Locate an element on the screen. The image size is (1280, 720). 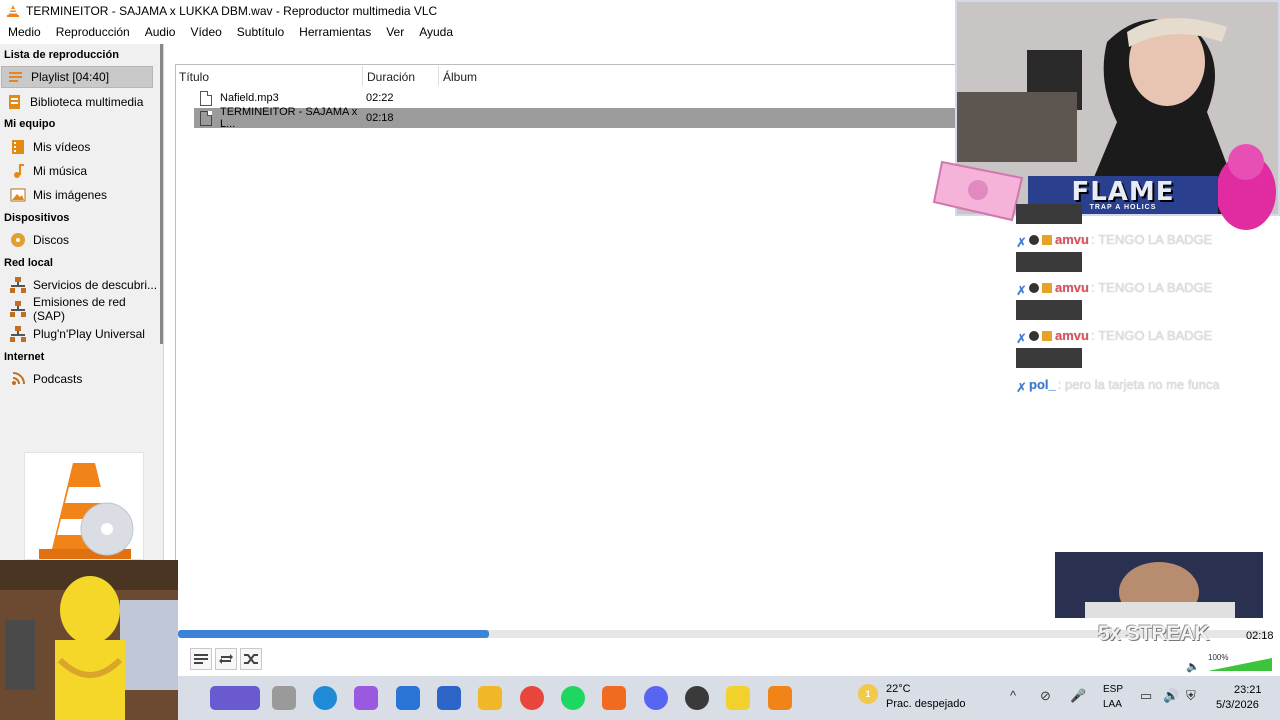
edge-icon is located at coordinates (325, 698).